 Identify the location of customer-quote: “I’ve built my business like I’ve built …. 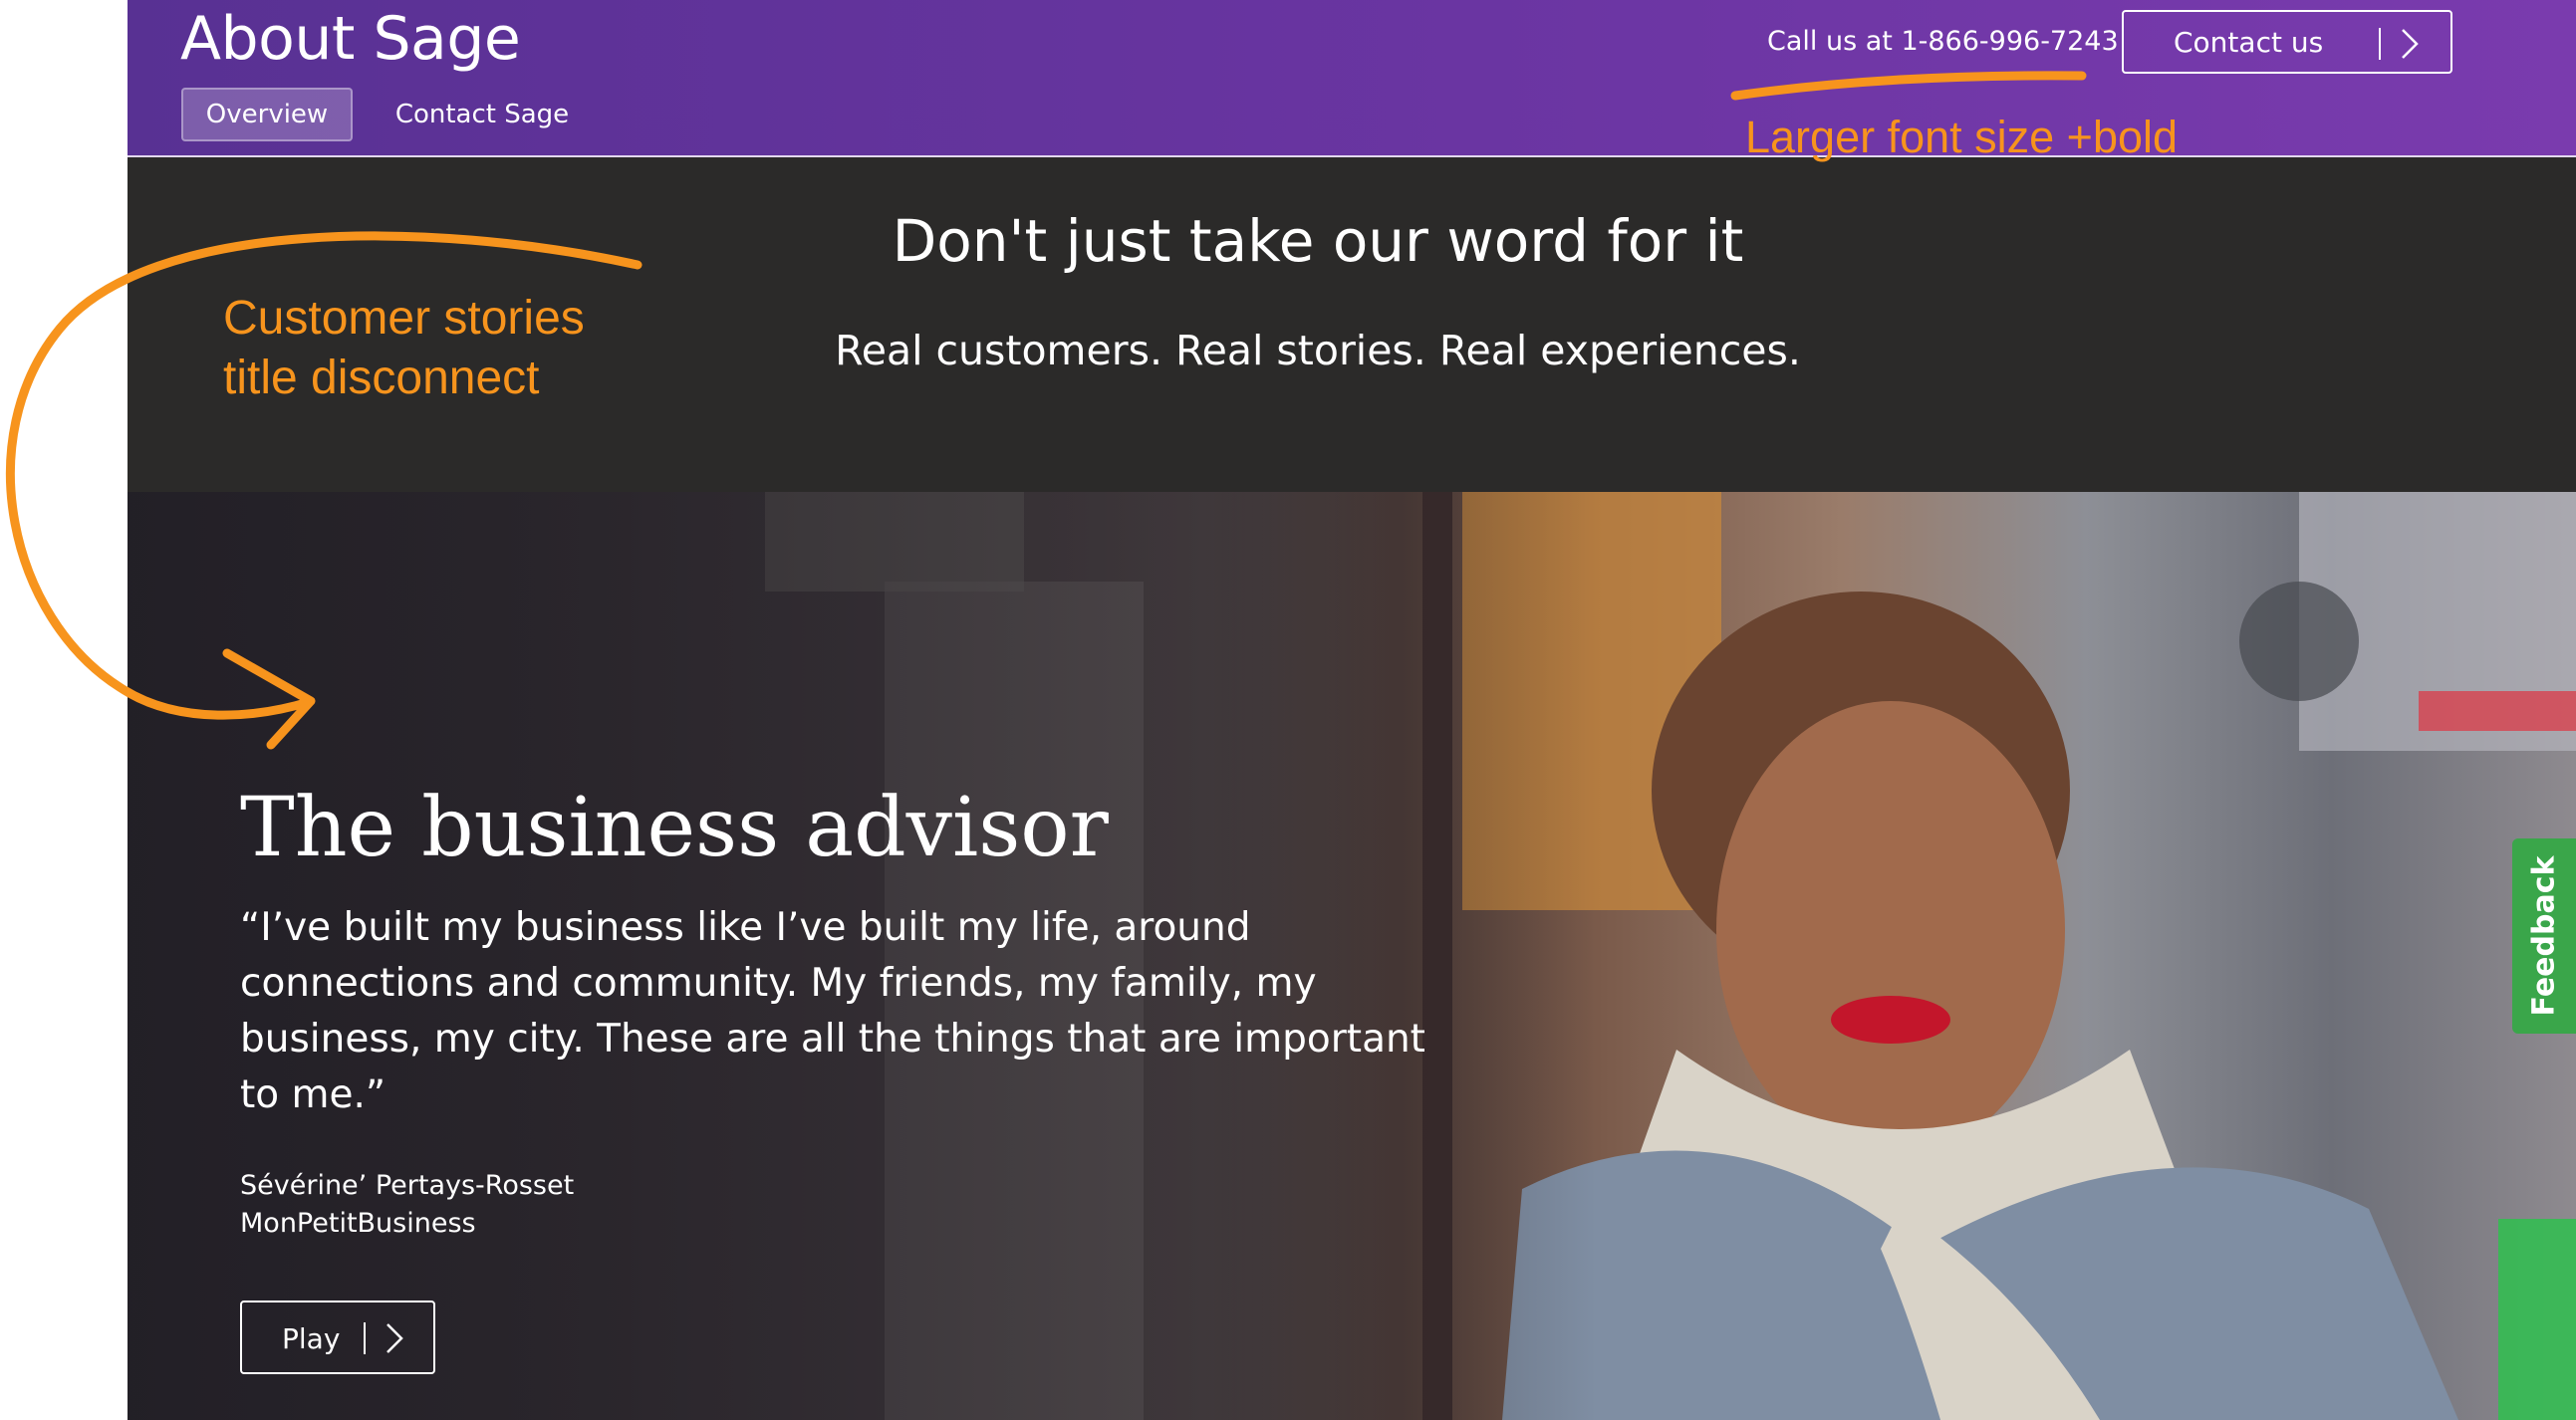
(832, 1011).